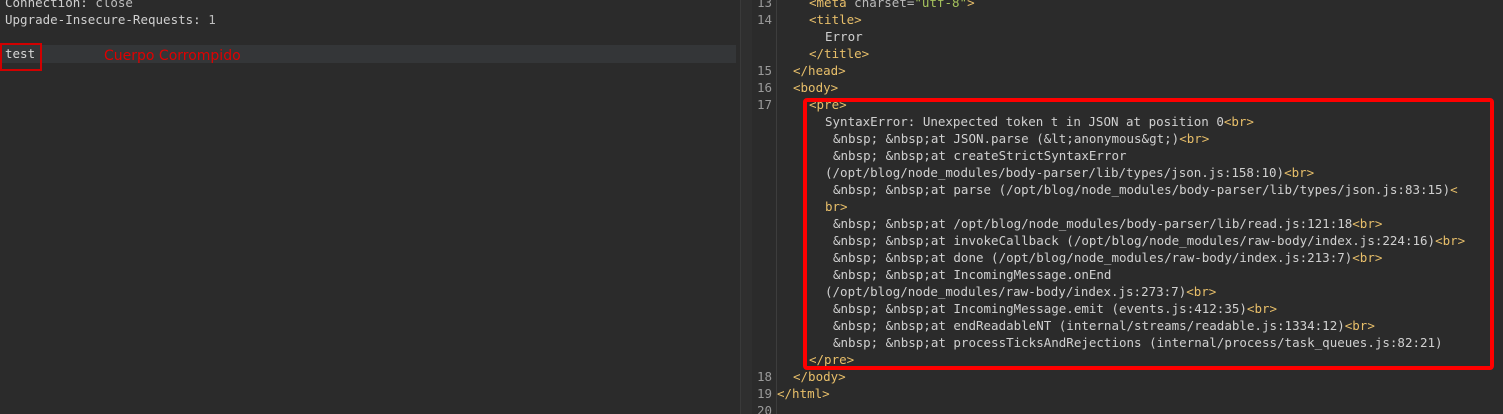 The width and height of the screenshot is (1503, 414). Describe the element at coordinates (208, 19) in the screenshot. I see `header-value: 1` at that location.